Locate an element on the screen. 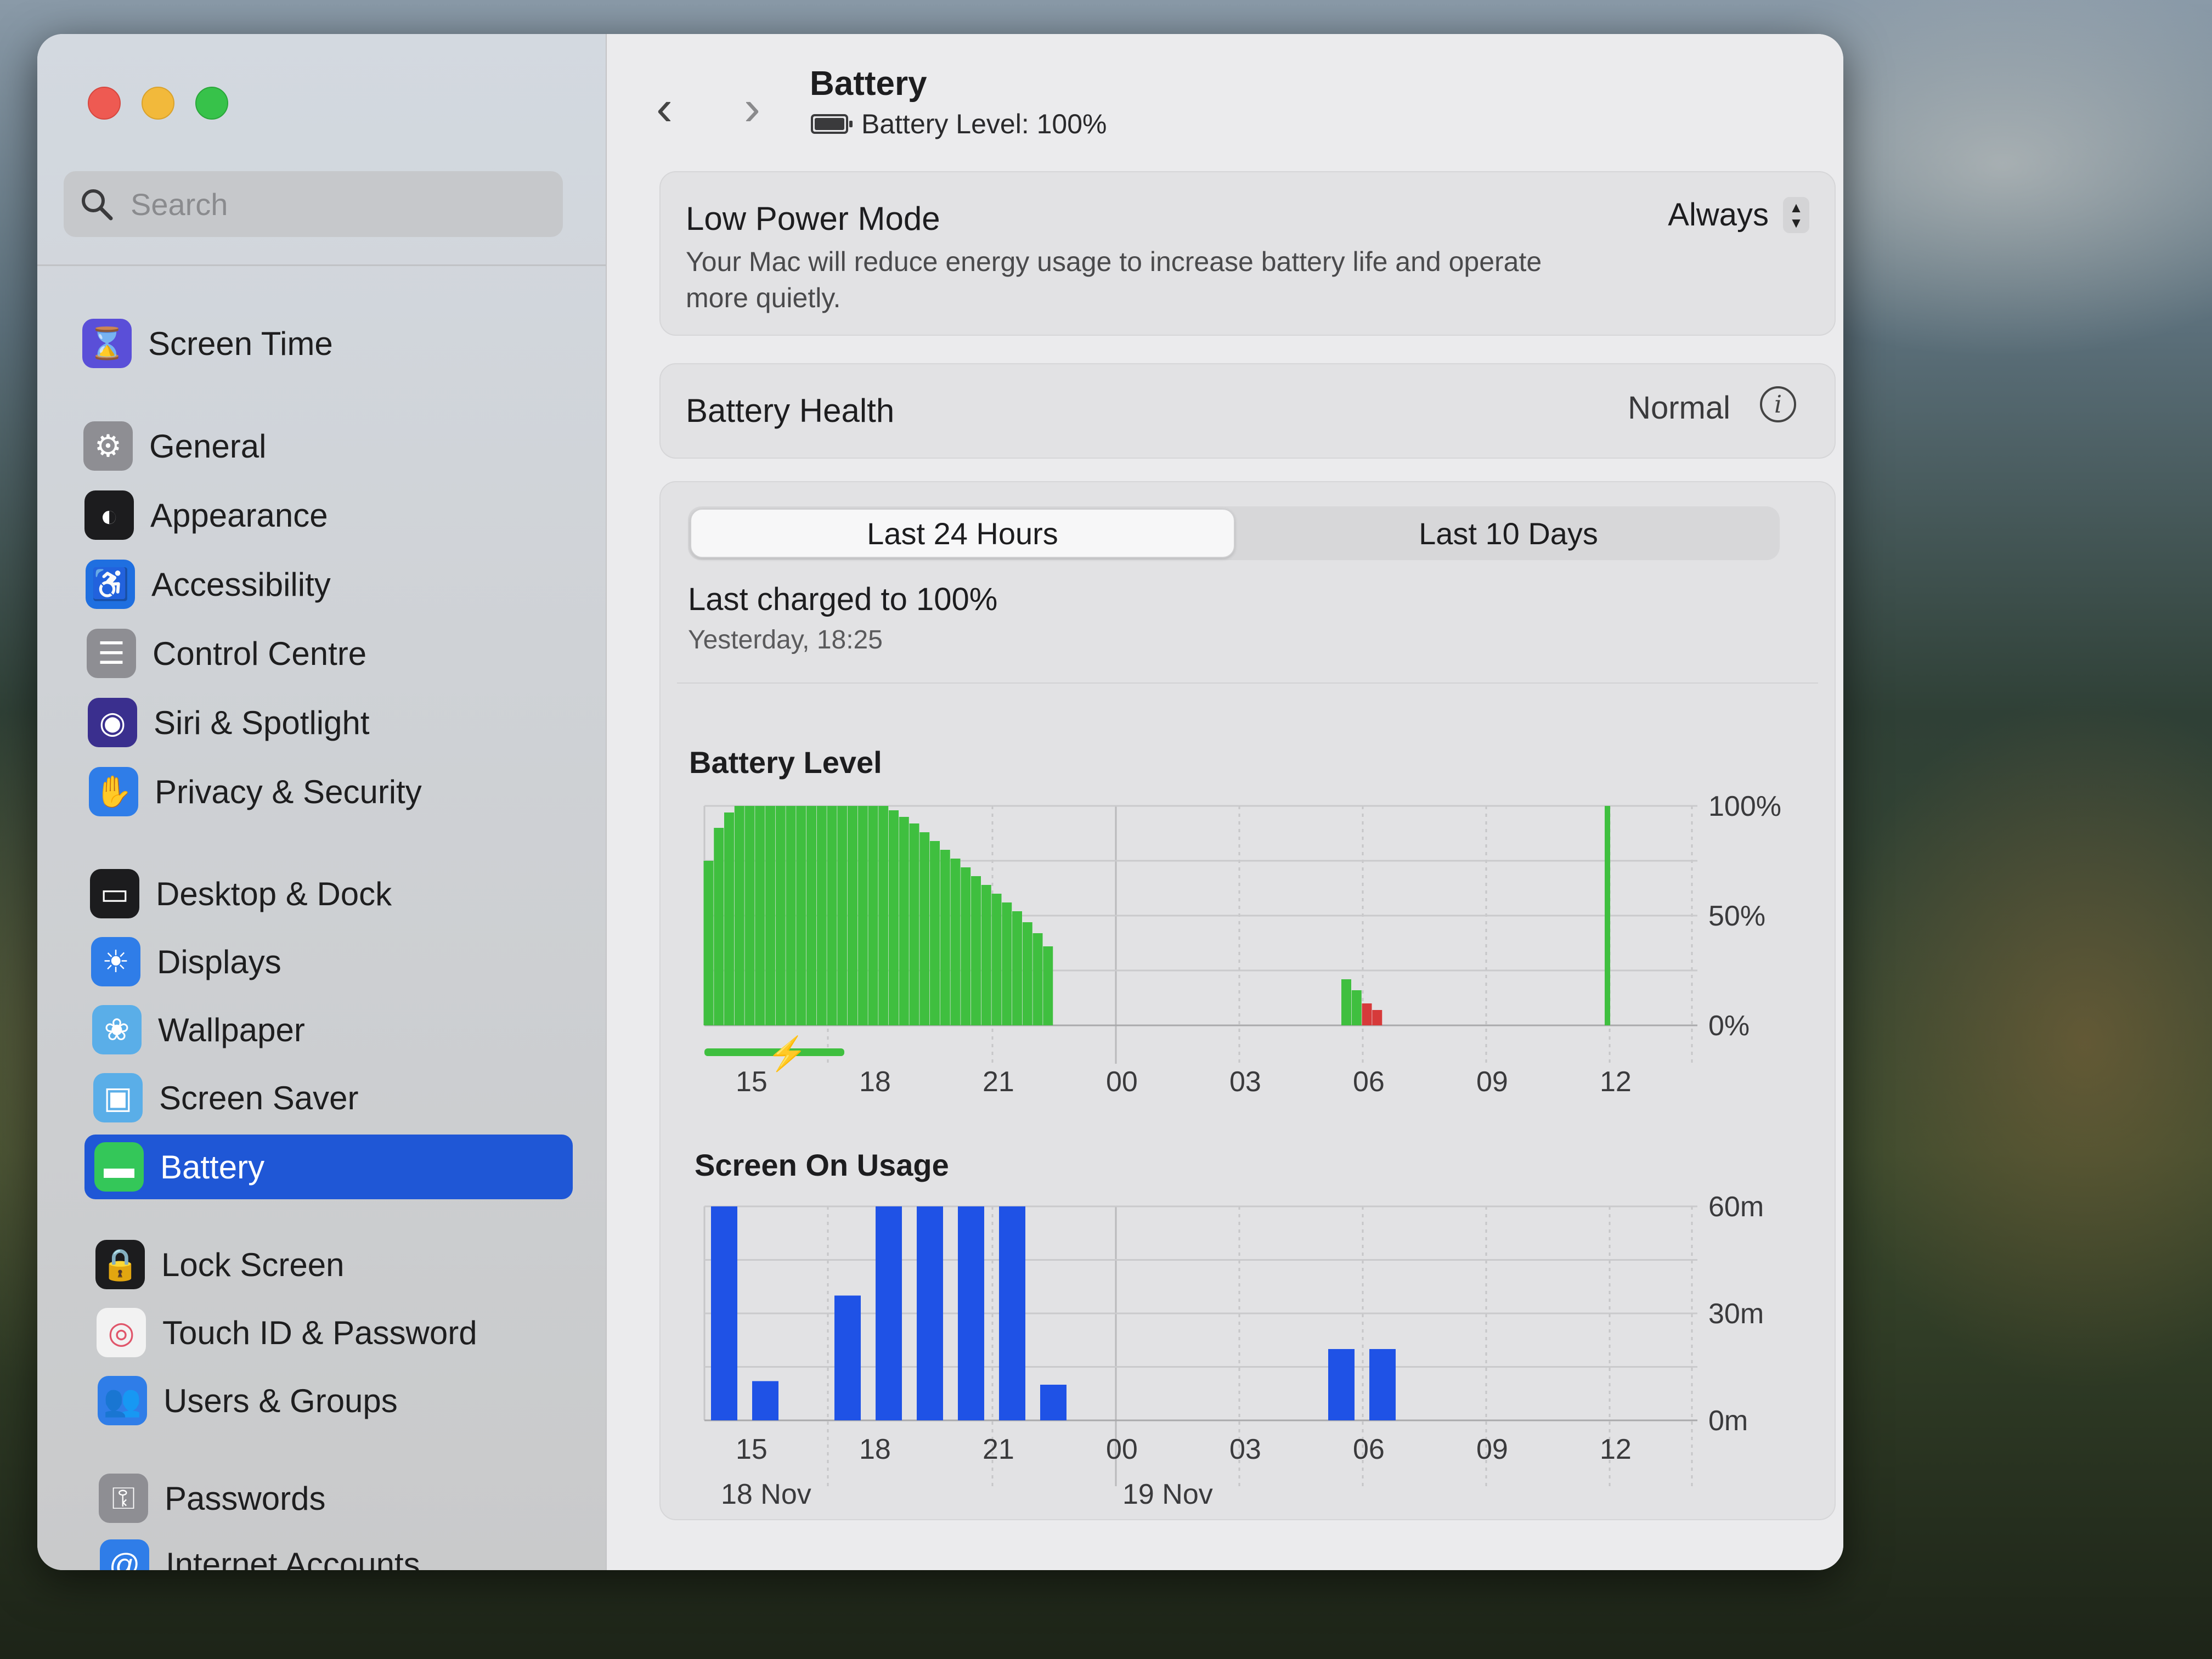 The image size is (2212, 1659). sidebar-item-internet-accounts: @ Internet Accounts is located at coordinates (334, 1551).